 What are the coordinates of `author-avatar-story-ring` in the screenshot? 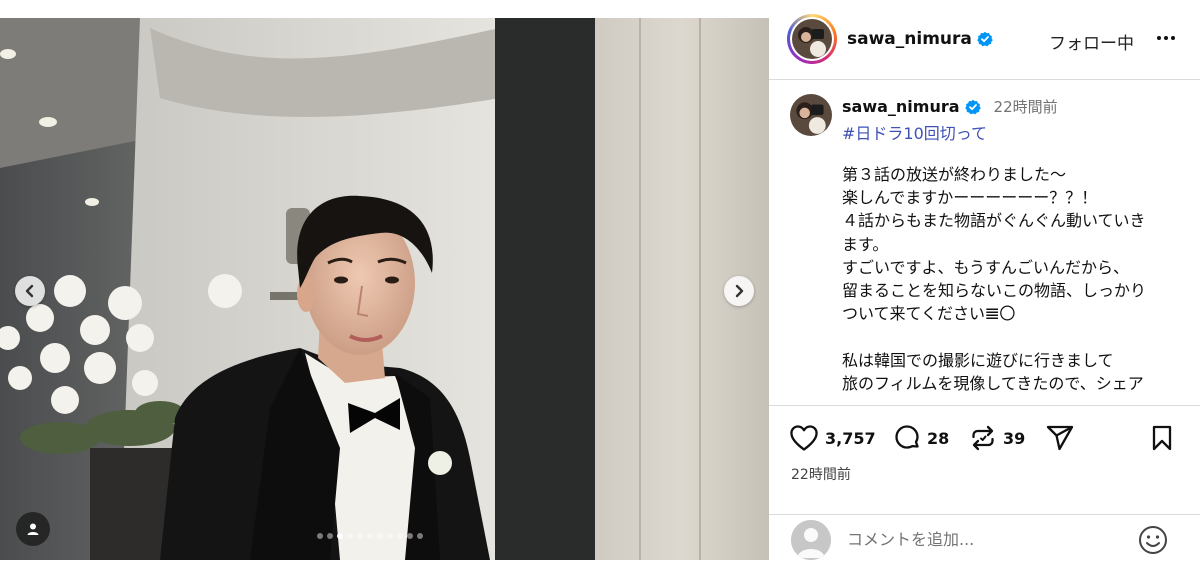 It's located at (812, 39).